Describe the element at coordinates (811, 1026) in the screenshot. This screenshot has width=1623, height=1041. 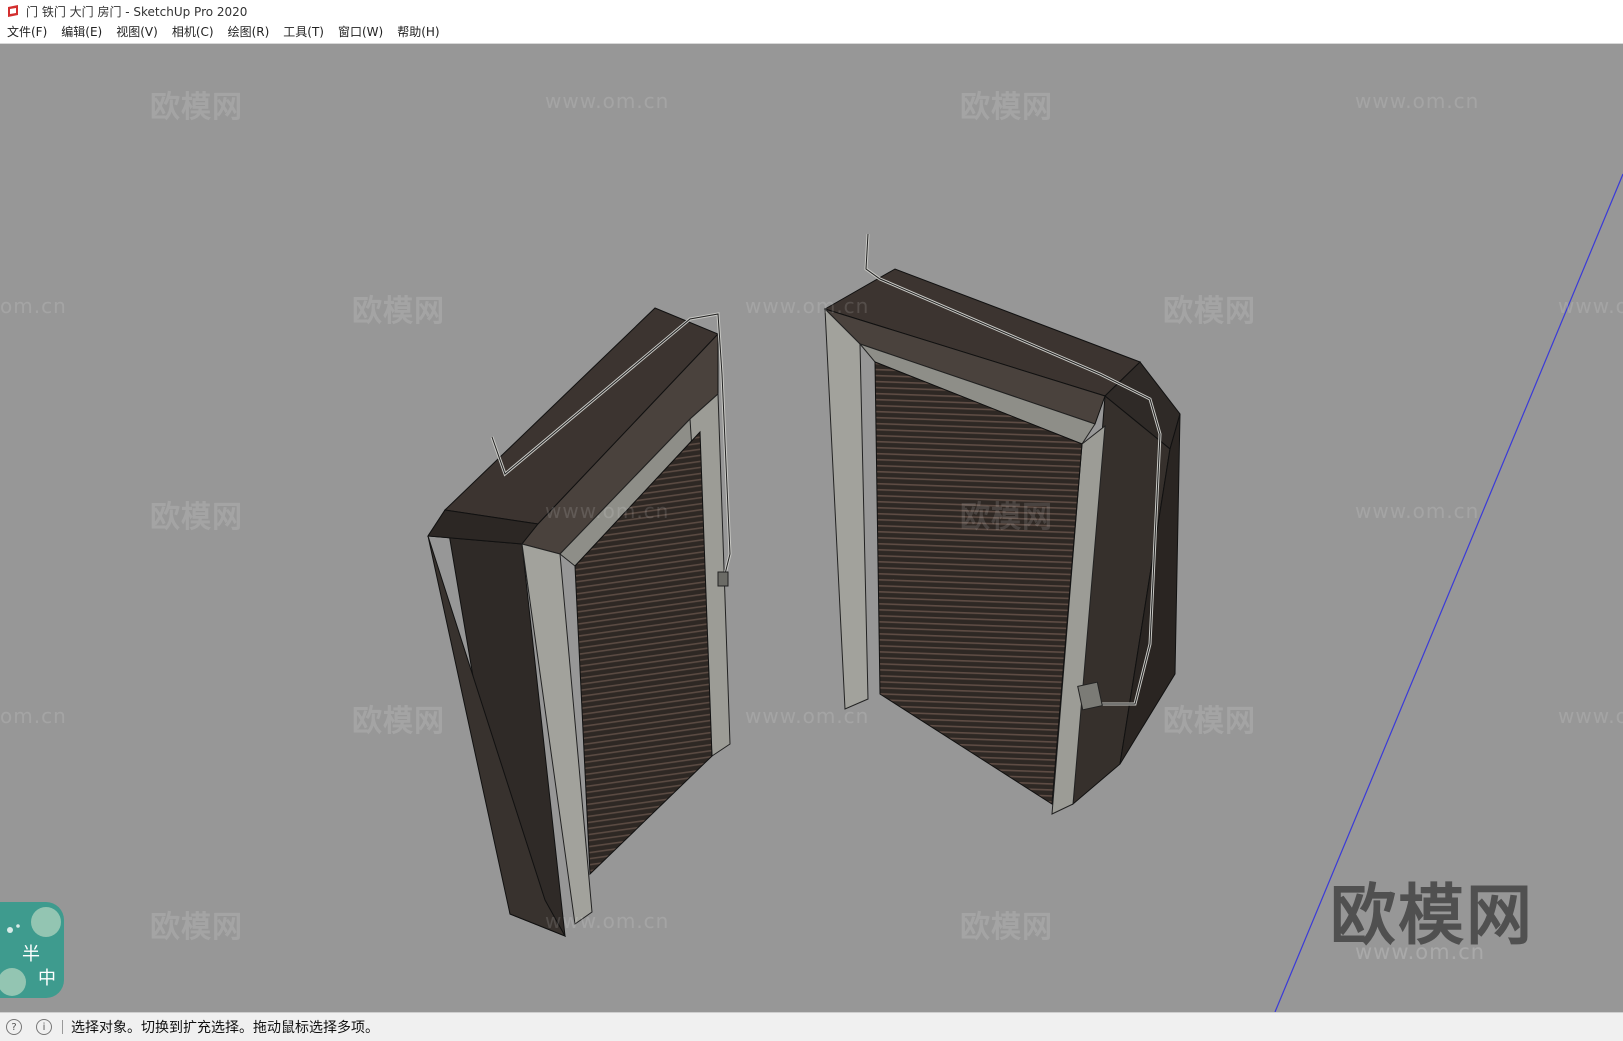
I see `status-bar: ? i 选择对象。切换到扩充选择。拖动鼠标选择多项。` at that location.